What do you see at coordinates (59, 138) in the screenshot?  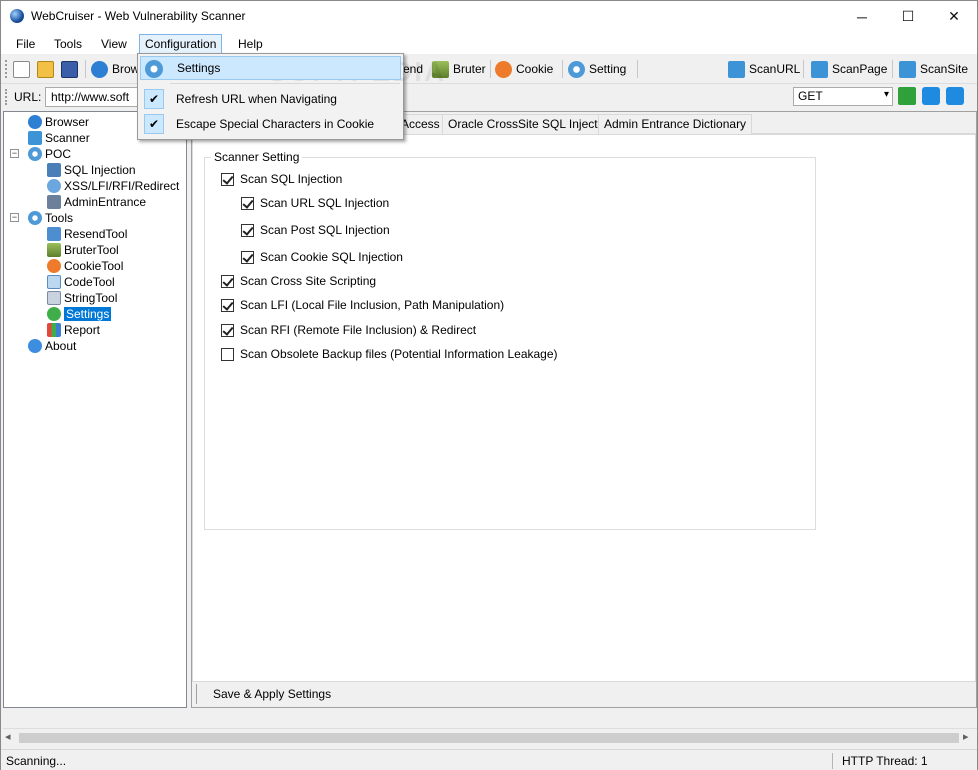 I see `tree-item-scanner: Scanner` at bounding box center [59, 138].